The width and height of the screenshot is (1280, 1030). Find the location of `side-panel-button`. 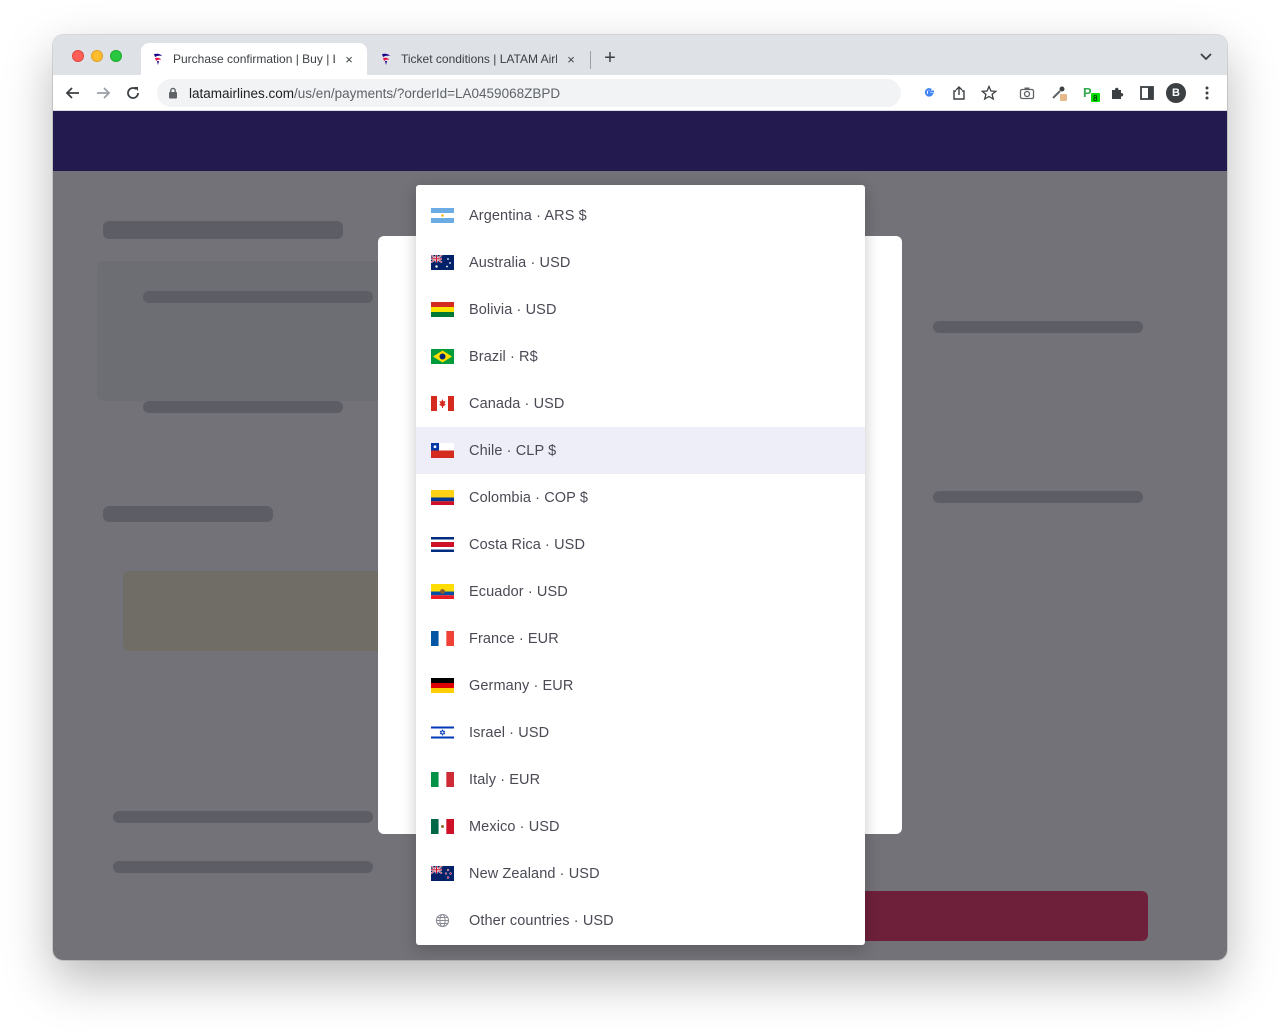

side-panel-button is located at coordinates (1147, 93).